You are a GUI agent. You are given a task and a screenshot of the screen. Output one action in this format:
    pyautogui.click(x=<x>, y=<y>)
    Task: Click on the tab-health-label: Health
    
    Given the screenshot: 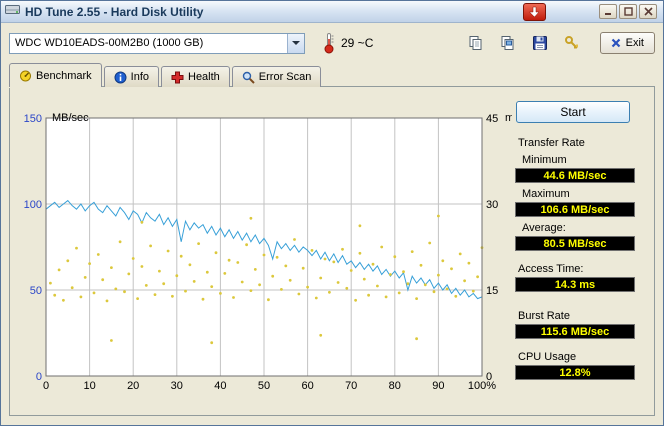 What is the action you would take?
    pyautogui.click(x=204, y=77)
    